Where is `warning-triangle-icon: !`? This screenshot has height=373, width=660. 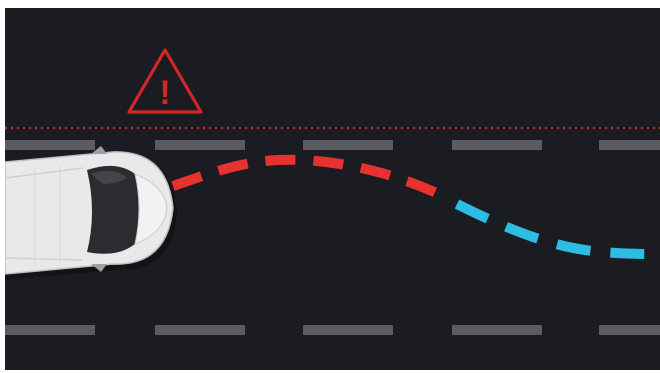
warning-triangle-icon: ! is located at coordinates (165, 81).